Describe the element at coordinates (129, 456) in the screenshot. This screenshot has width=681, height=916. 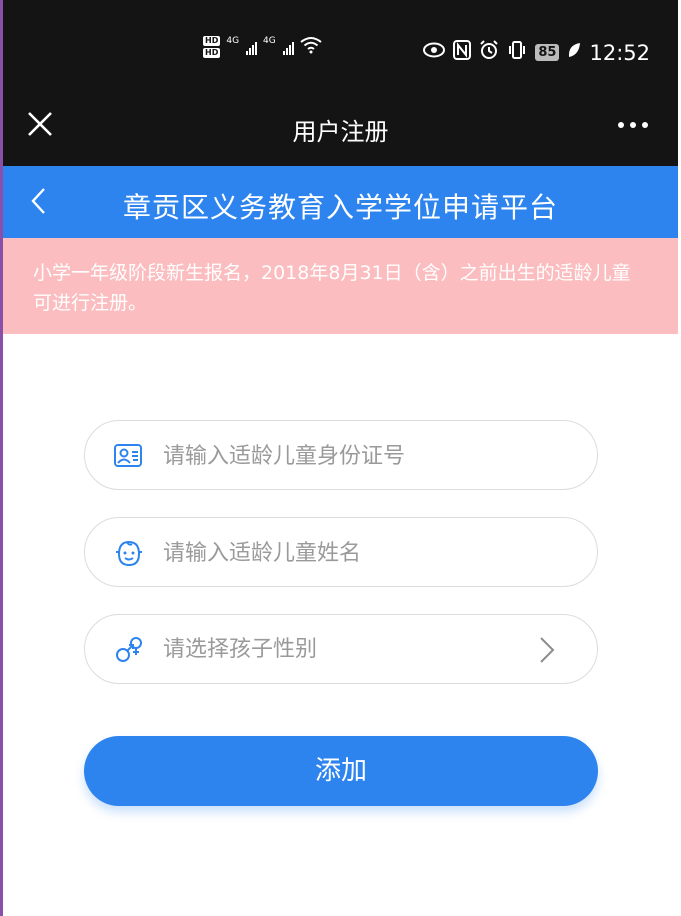
I see `id-card-icon` at that location.